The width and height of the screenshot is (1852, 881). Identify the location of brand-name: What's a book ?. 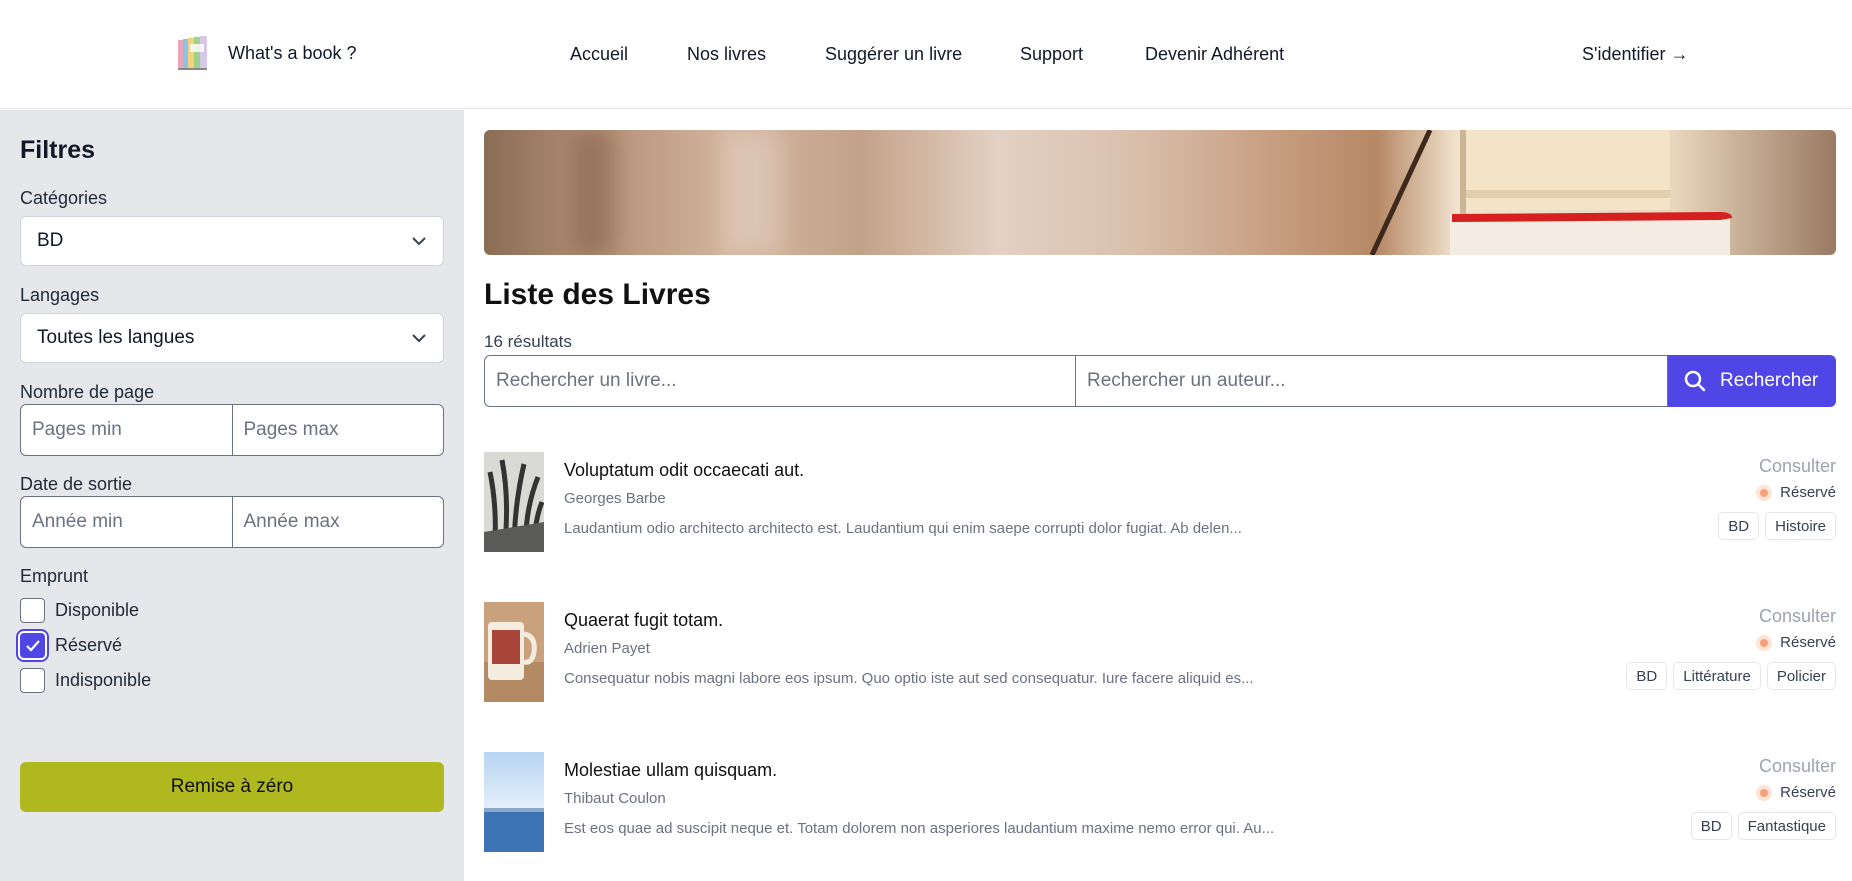
(292, 52).